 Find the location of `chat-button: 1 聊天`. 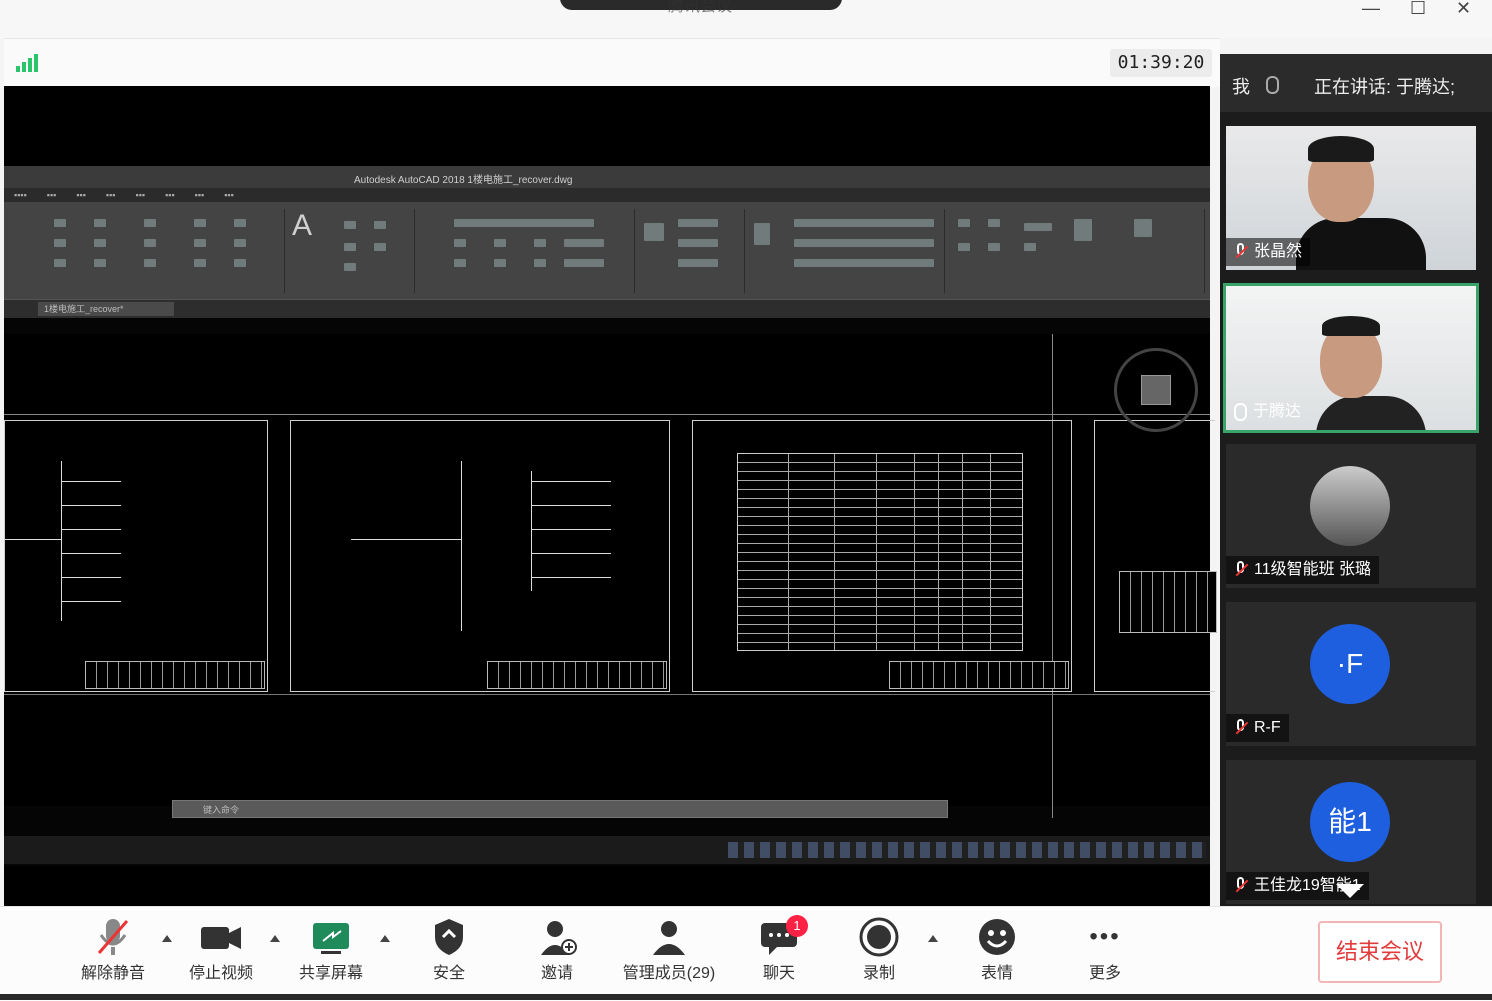

chat-button: 1 聊天 is located at coordinates (779, 949).